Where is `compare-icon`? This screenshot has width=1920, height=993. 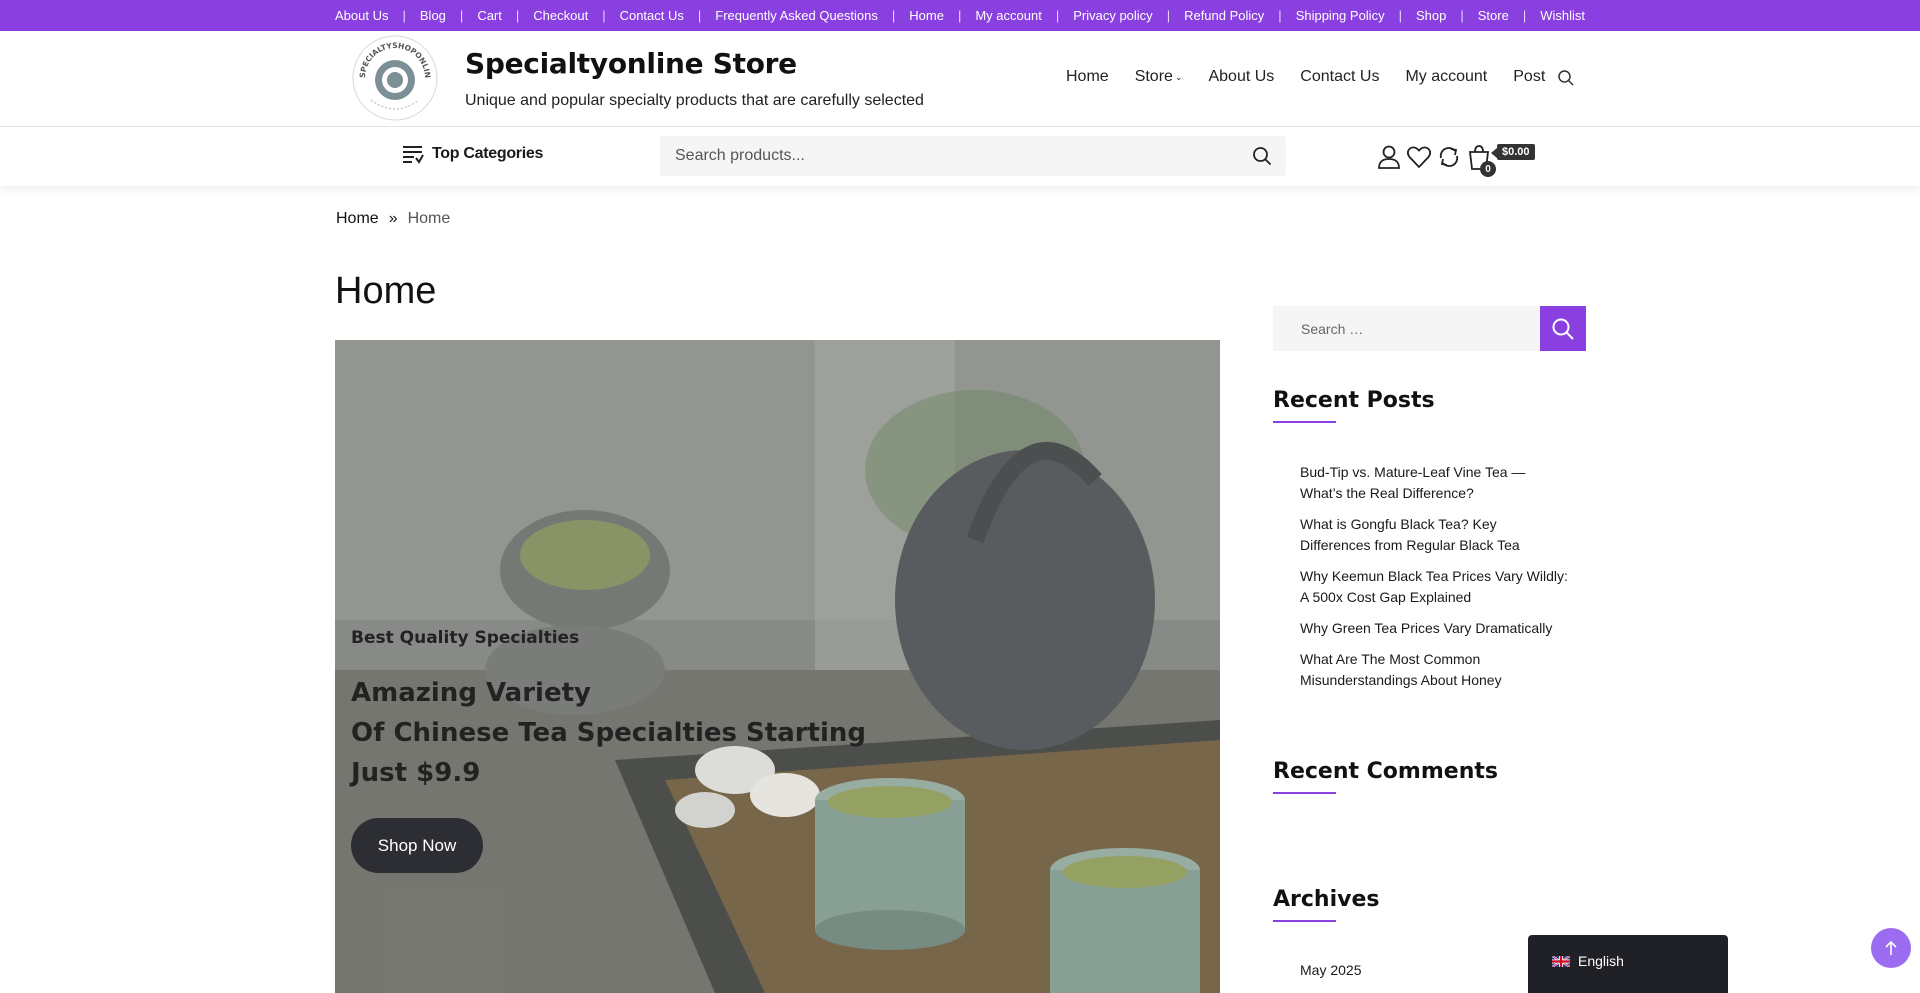
compare-icon is located at coordinates (1449, 157).